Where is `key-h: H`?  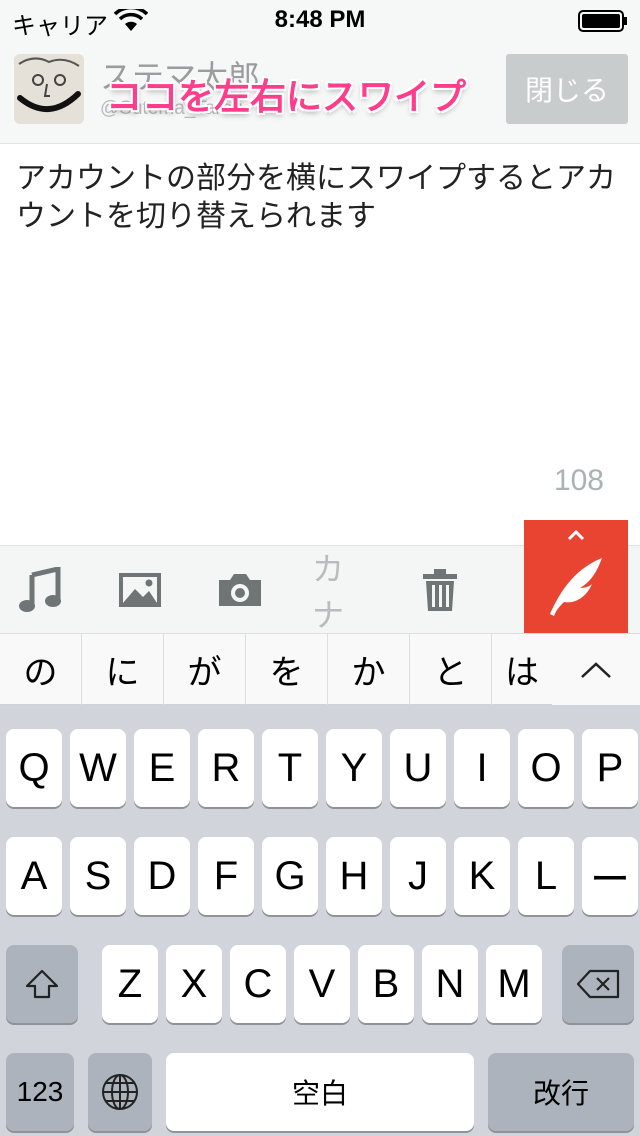
key-h: H is located at coordinates (354, 876).